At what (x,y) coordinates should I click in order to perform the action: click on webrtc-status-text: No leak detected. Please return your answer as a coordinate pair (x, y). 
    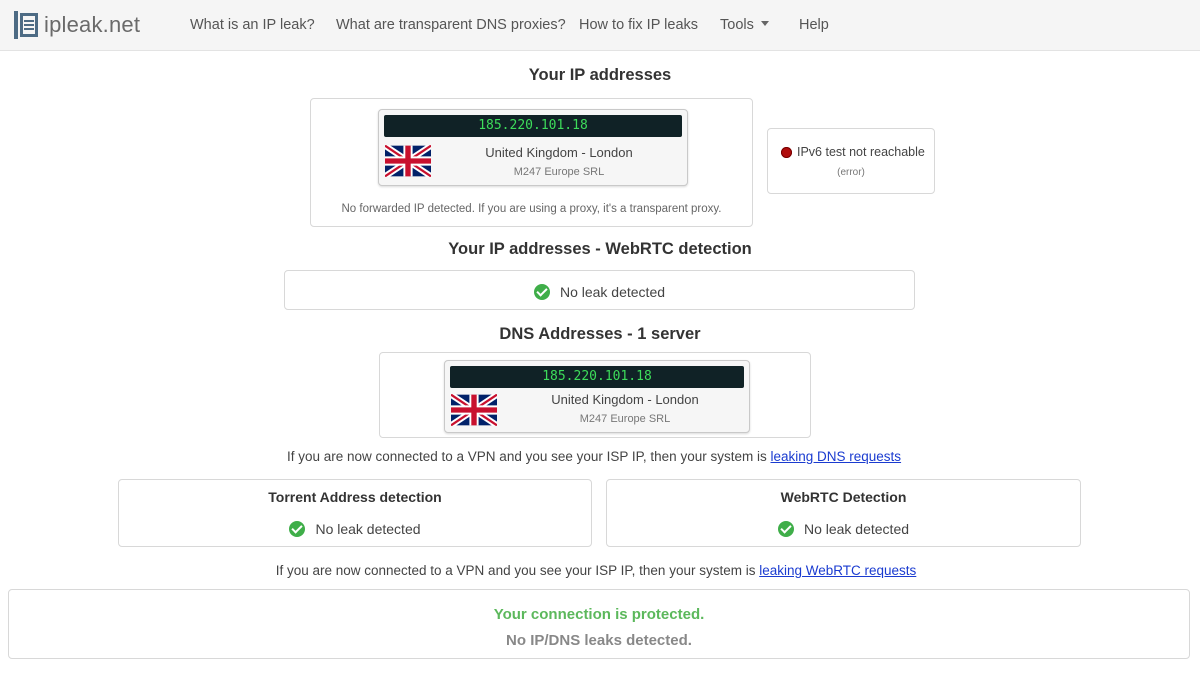
    Looking at the image, I should click on (612, 292).